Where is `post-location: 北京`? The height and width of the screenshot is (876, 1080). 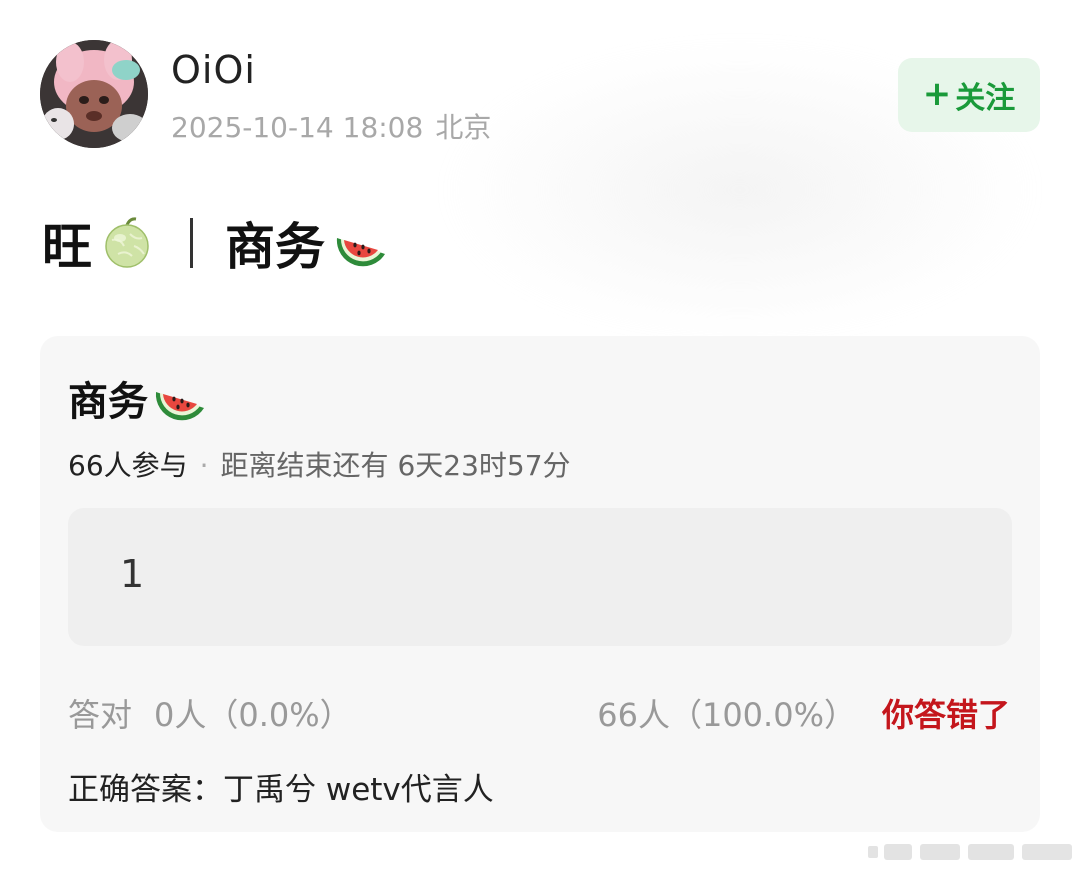 post-location: 北京 is located at coordinates (463, 127).